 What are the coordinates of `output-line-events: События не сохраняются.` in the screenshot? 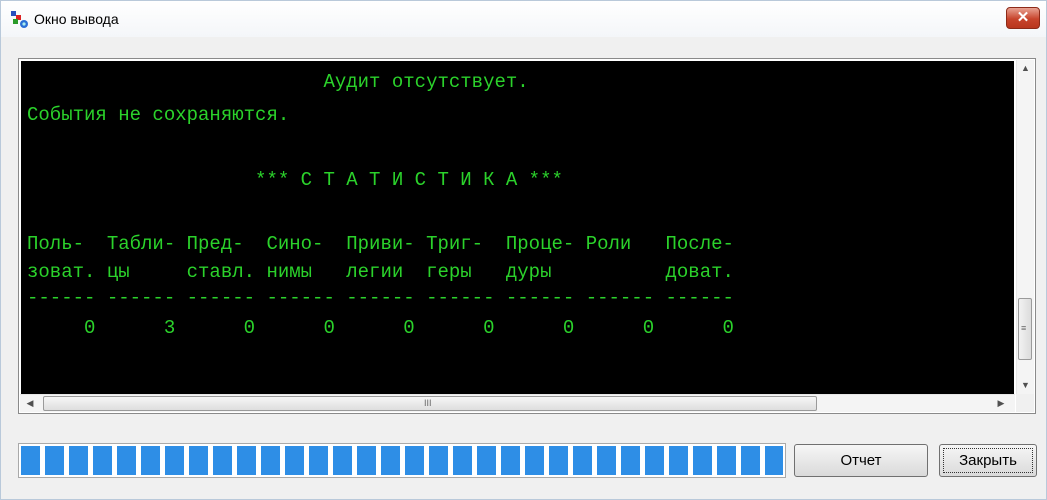 It's located at (158, 115).